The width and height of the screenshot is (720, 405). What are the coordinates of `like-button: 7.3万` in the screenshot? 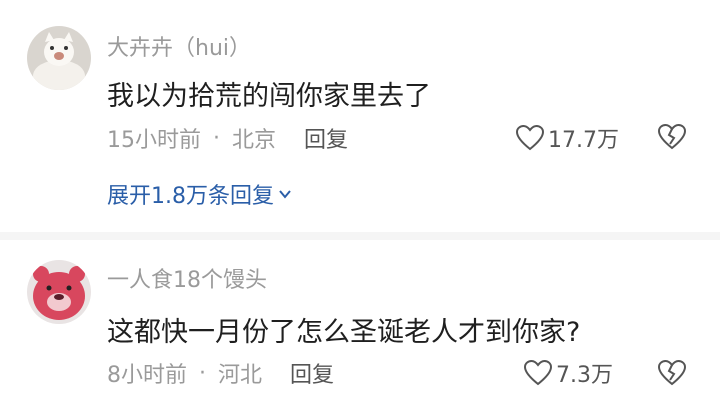 It's located at (568, 373).